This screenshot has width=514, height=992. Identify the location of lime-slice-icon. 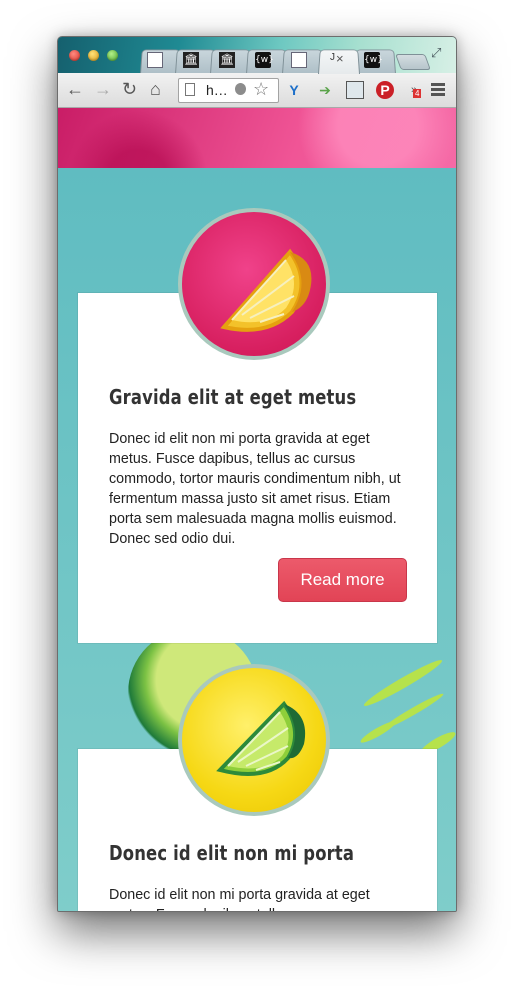
(254, 740).